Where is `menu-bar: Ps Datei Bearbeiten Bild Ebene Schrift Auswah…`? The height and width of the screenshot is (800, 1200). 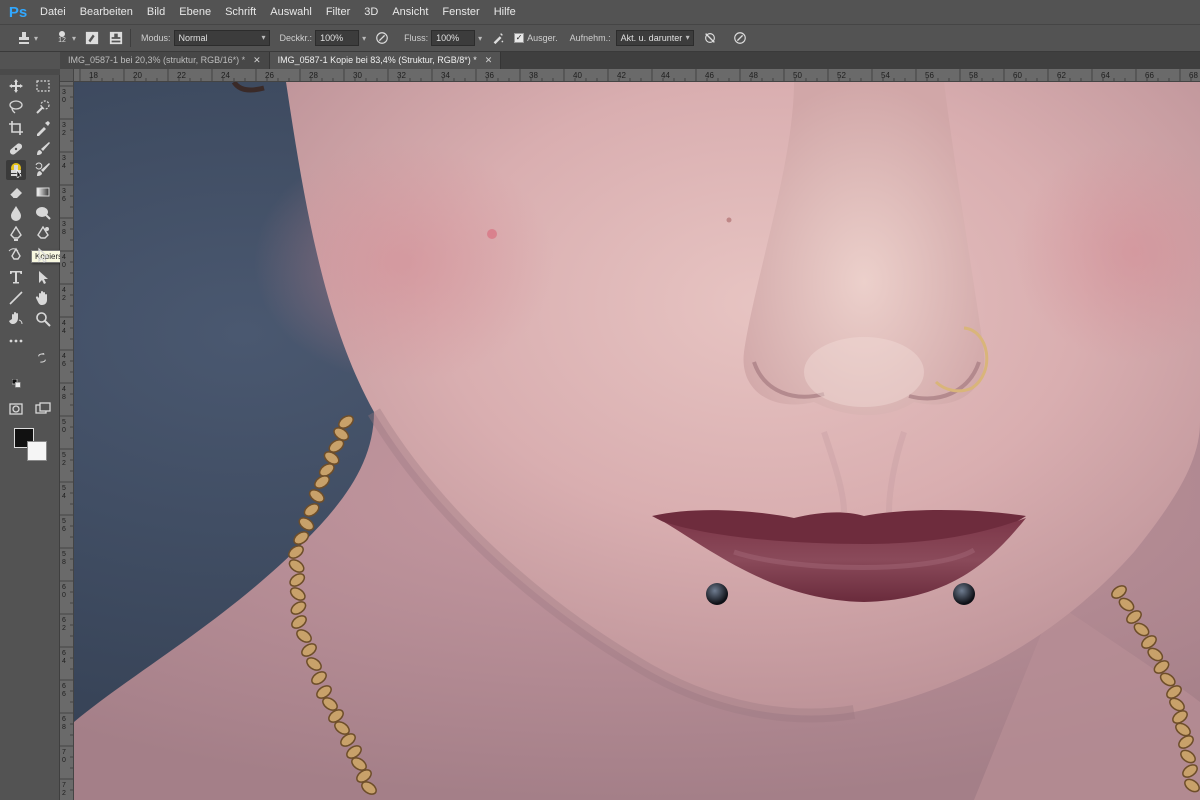
menu-bar: Ps Datei Bearbeiten Bild Ebene Schrift Auswah… is located at coordinates (600, 12).